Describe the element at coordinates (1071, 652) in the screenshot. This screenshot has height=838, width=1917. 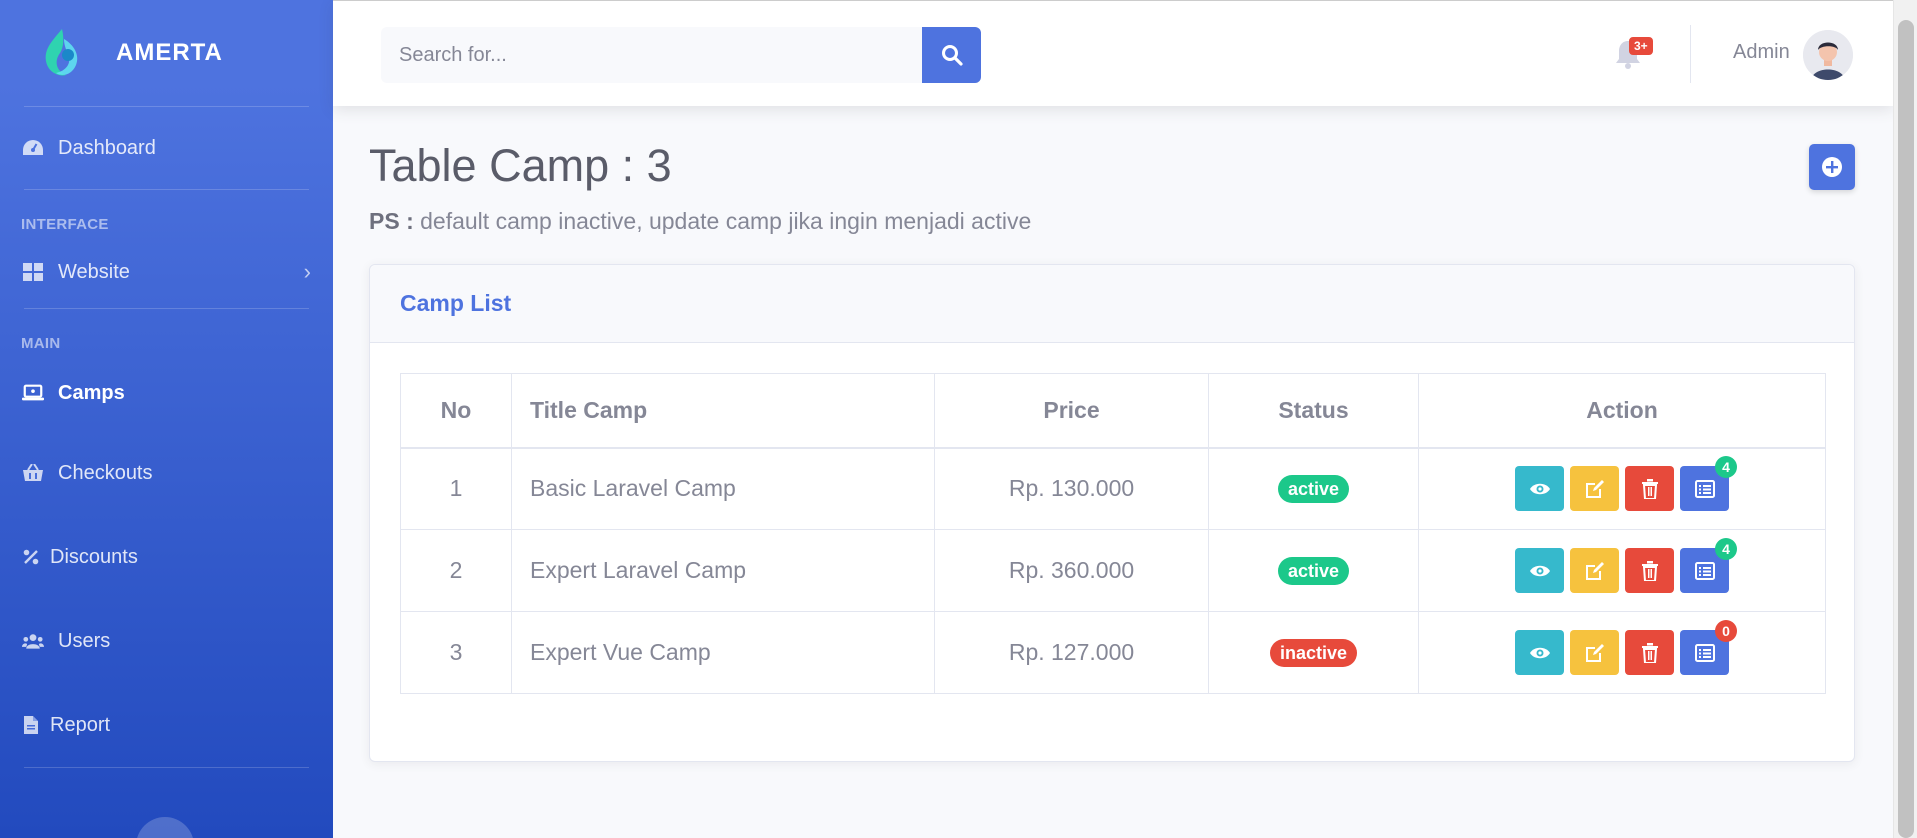
I see `cell-price: Rp. 127.000` at that location.